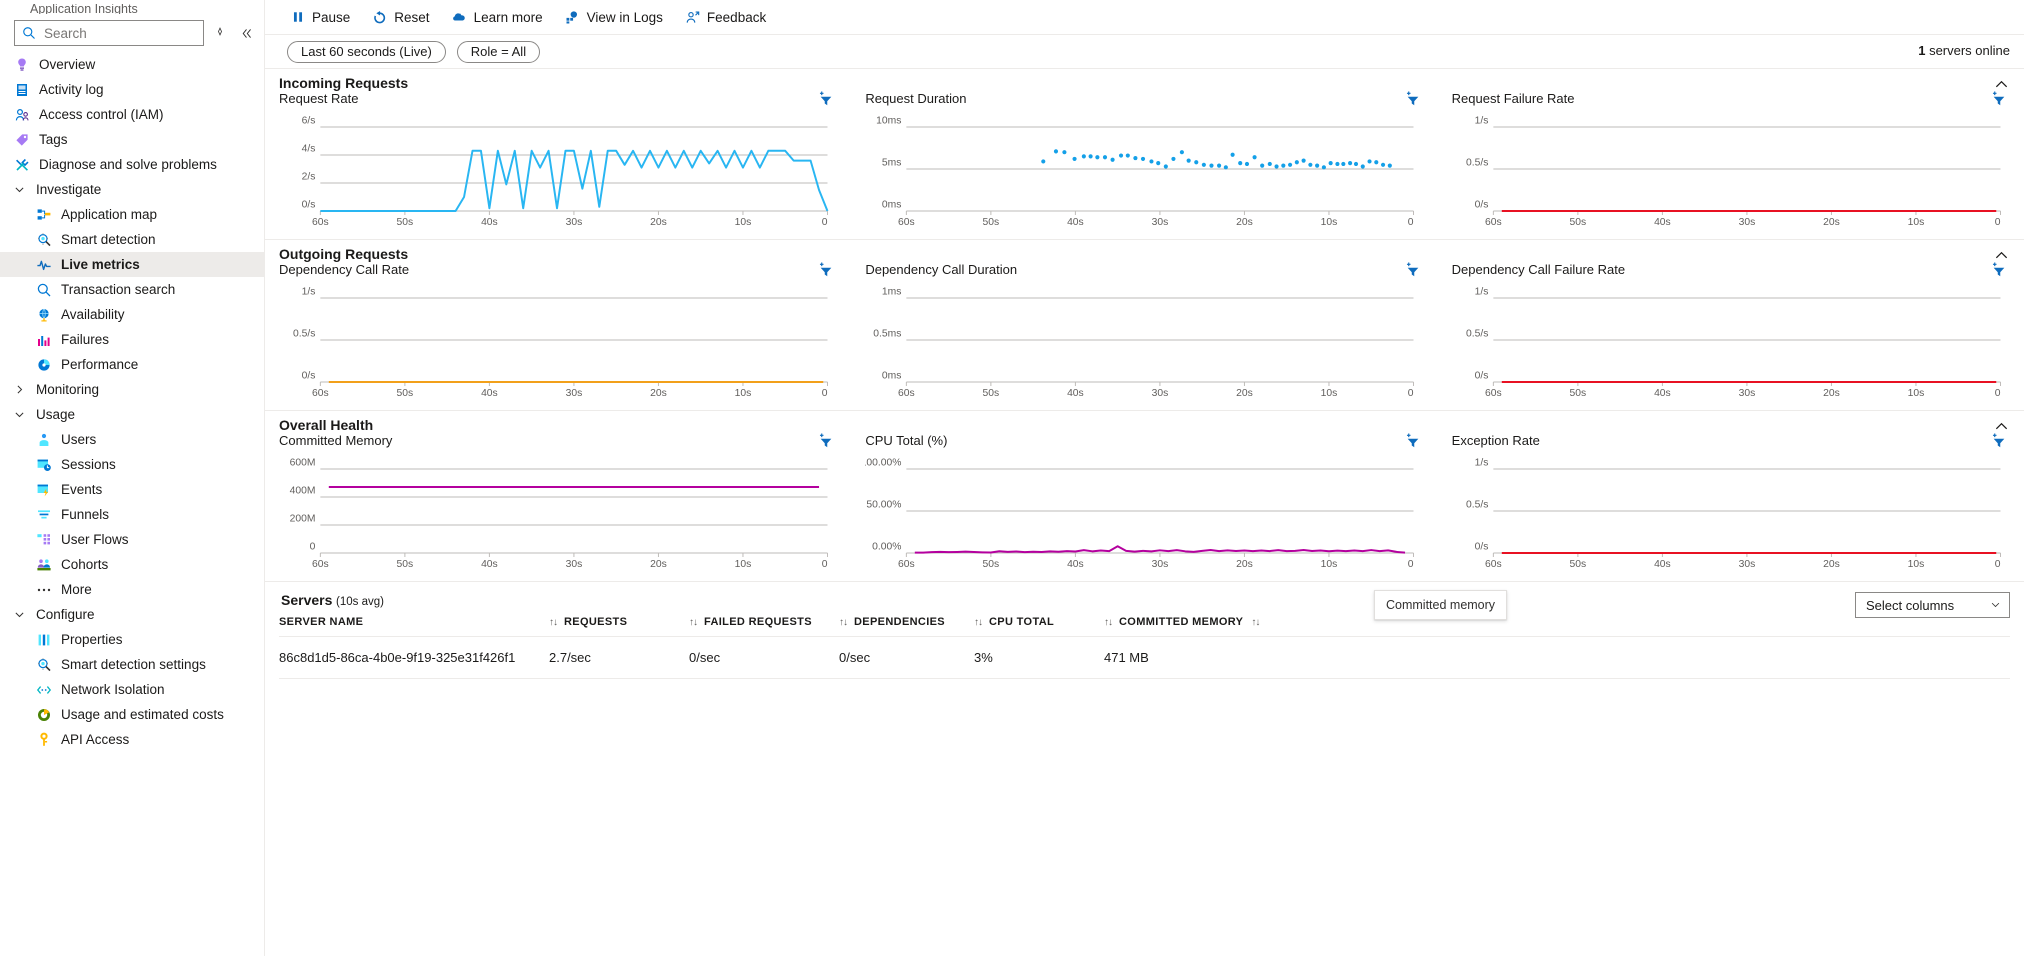 This screenshot has height=956, width=2024. I want to click on sidebar-item-sessions: Sessions, so click(132, 464).